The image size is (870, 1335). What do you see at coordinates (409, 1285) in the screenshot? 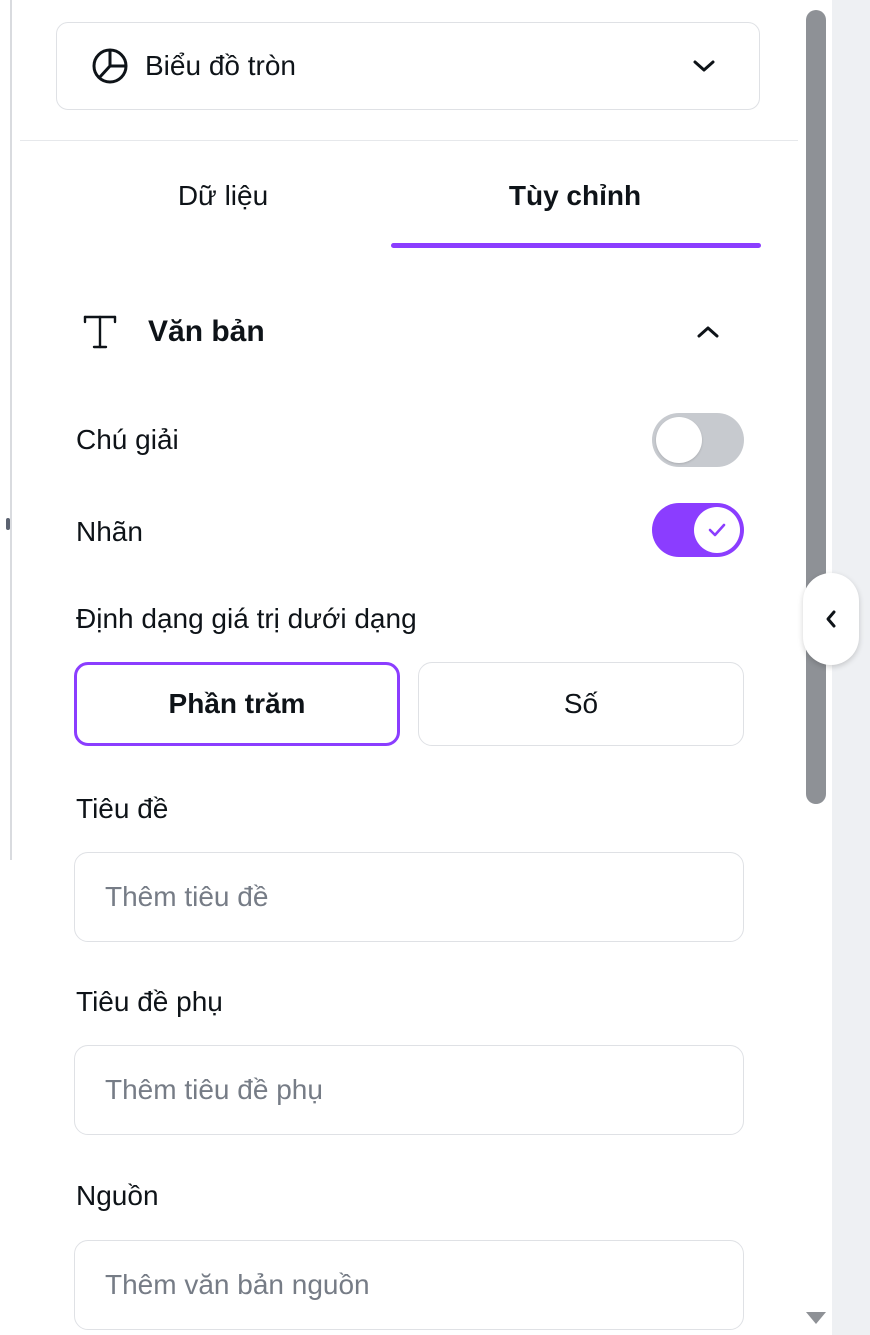
I see `source-input` at bounding box center [409, 1285].